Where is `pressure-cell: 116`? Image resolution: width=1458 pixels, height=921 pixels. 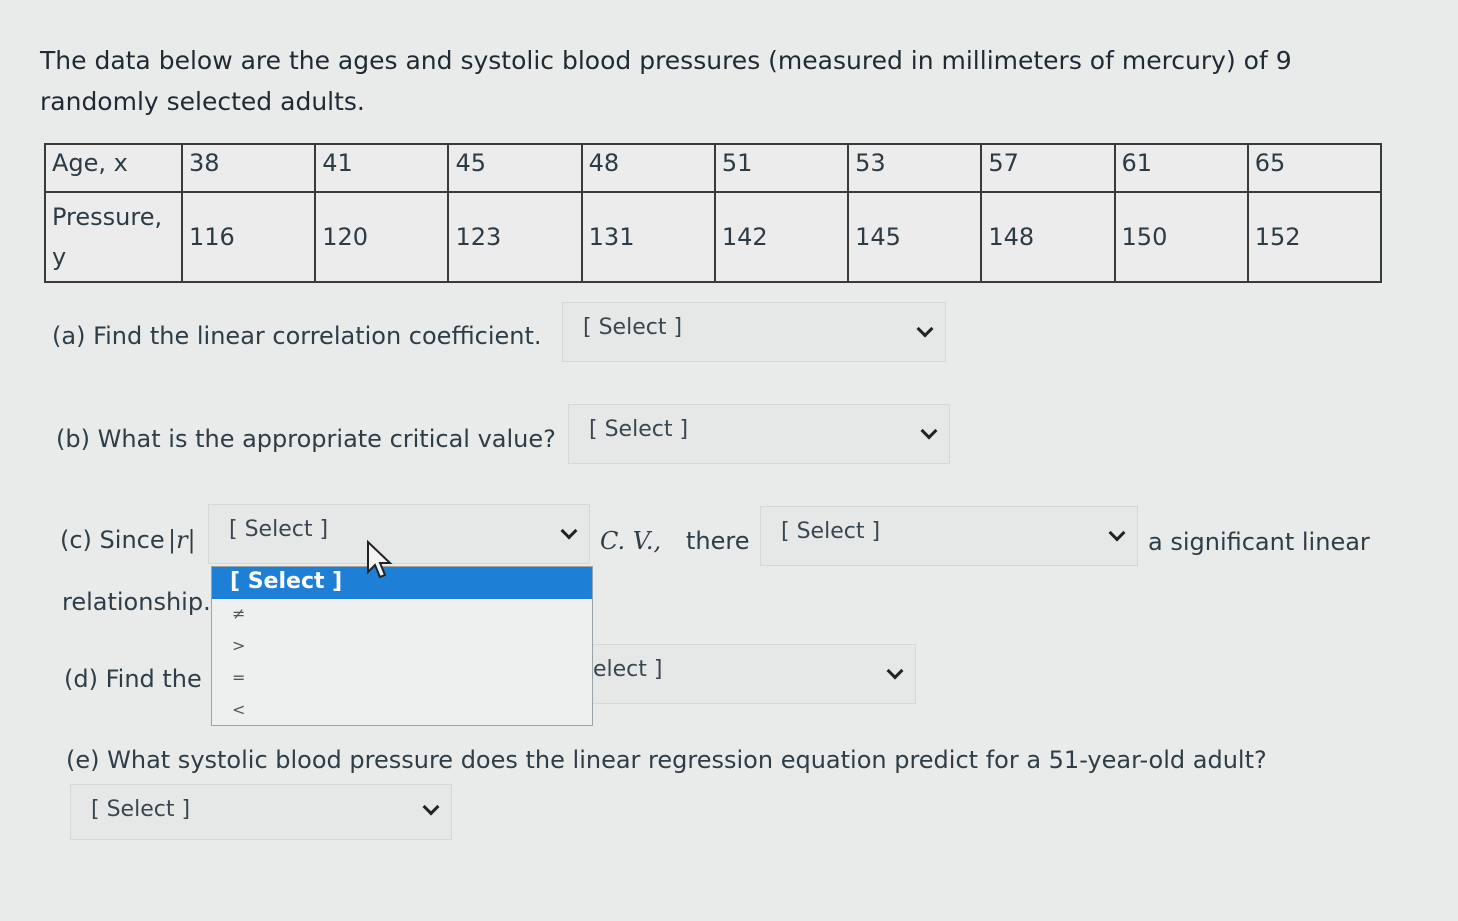
pressure-cell: 116 is located at coordinates (248, 237).